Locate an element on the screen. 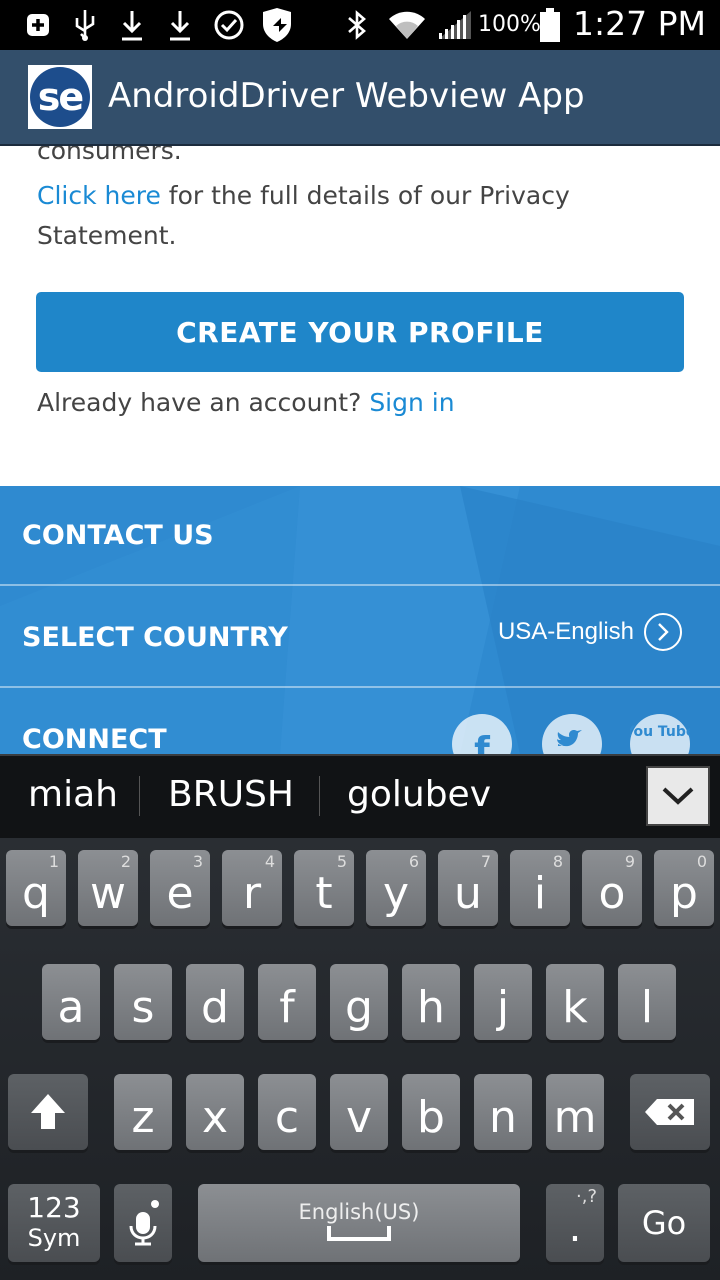  backspace-key is located at coordinates (670, 1112).